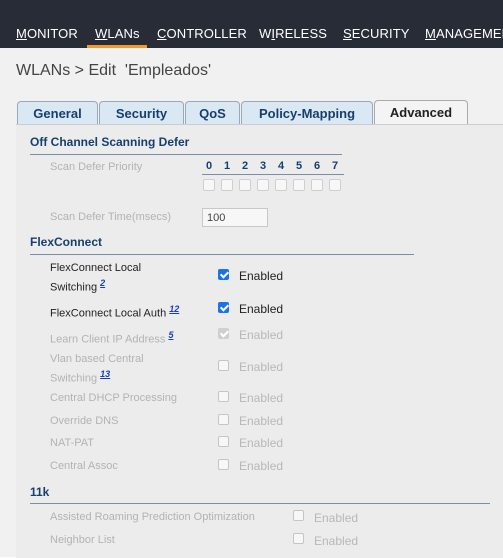 The width and height of the screenshot is (503, 558). What do you see at coordinates (84, 466) in the screenshot?
I see `central-assoc-label: Central Assoc` at bounding box center [84, 466].